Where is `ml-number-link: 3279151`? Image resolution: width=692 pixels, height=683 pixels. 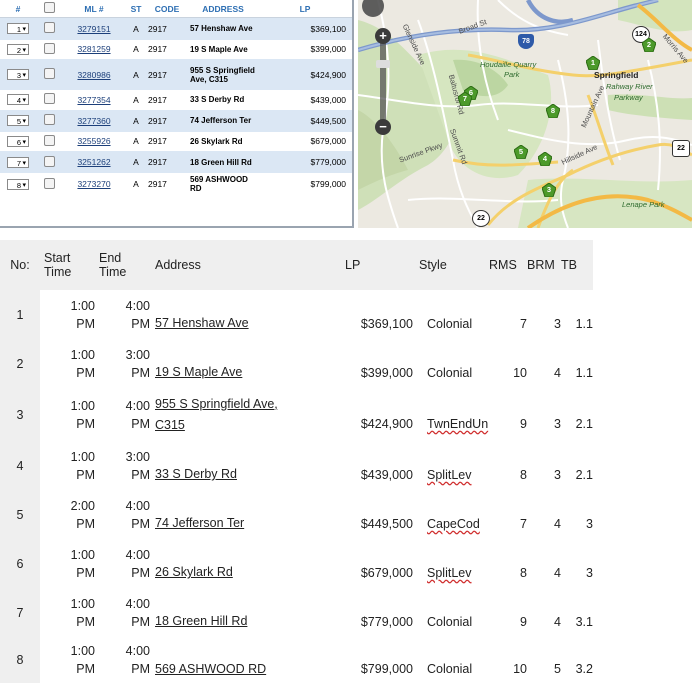
ml-number-link: 3279151 is located at coordinates (93, 29).